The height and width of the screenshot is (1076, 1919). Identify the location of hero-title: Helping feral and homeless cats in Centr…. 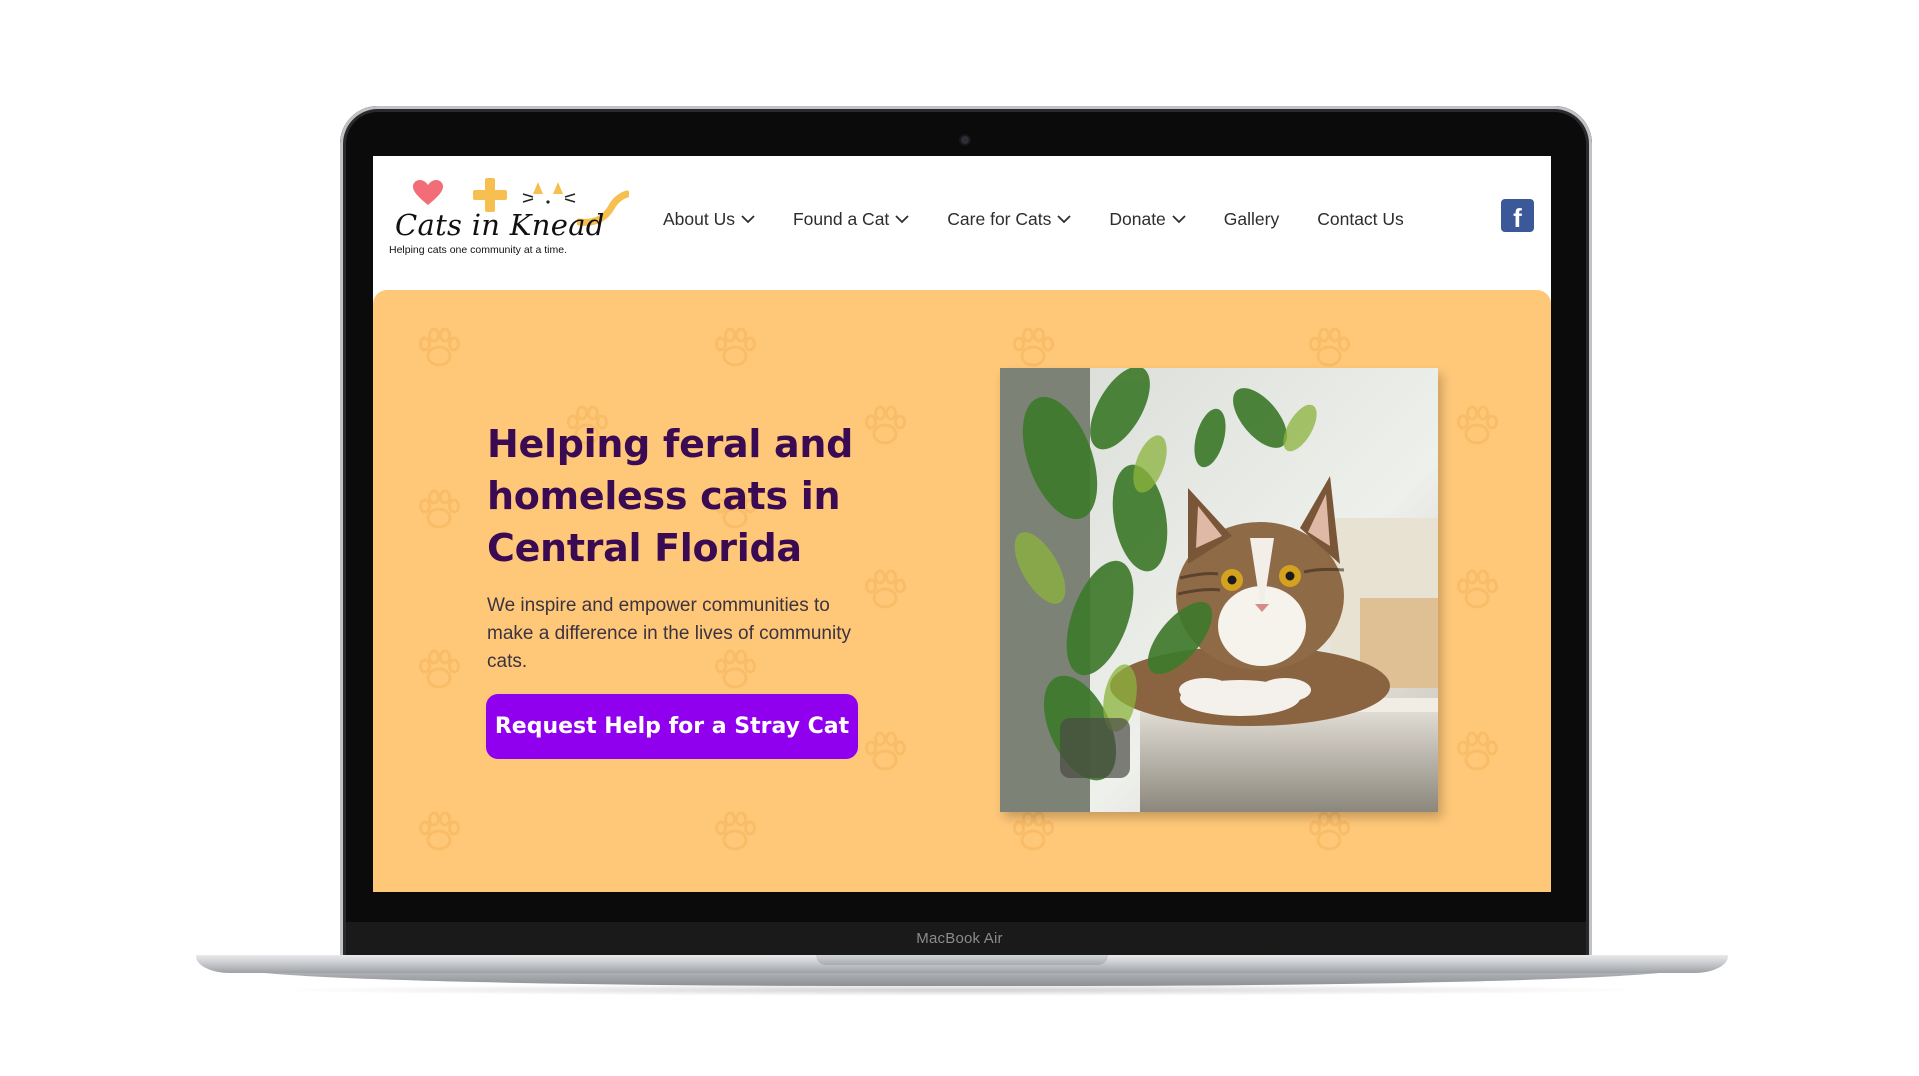
(670, 496).